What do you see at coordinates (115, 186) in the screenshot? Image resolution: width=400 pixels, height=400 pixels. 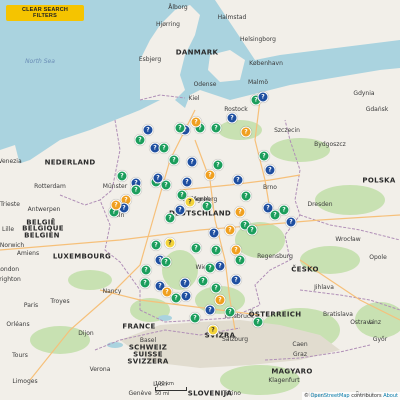 I see `map-label-m-nster: Münster` at bounding box center [115, 186].